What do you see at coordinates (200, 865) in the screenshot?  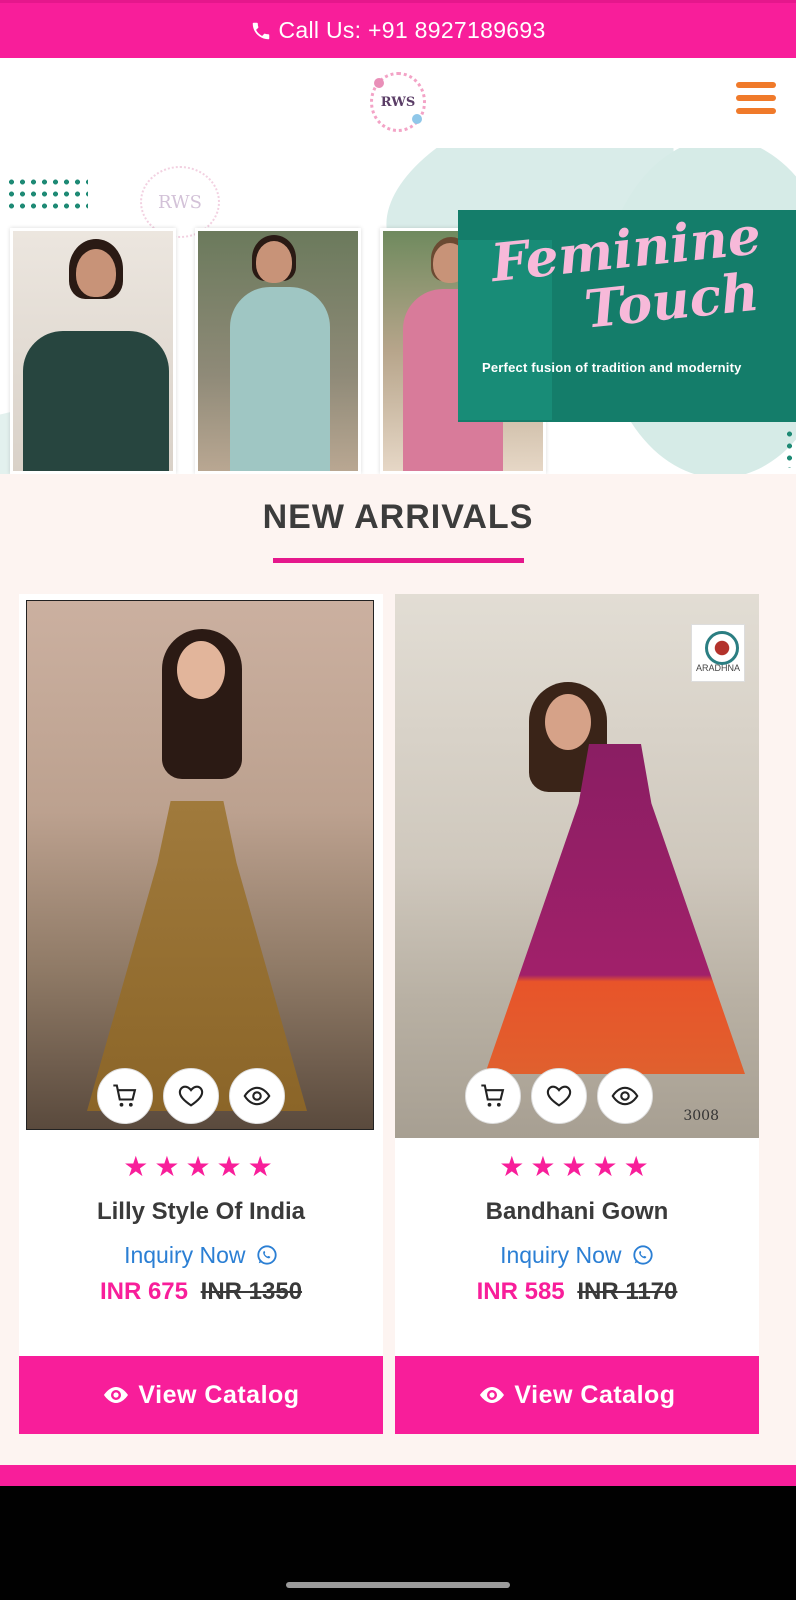 I see `product-image` at bounding box center [200, 865].